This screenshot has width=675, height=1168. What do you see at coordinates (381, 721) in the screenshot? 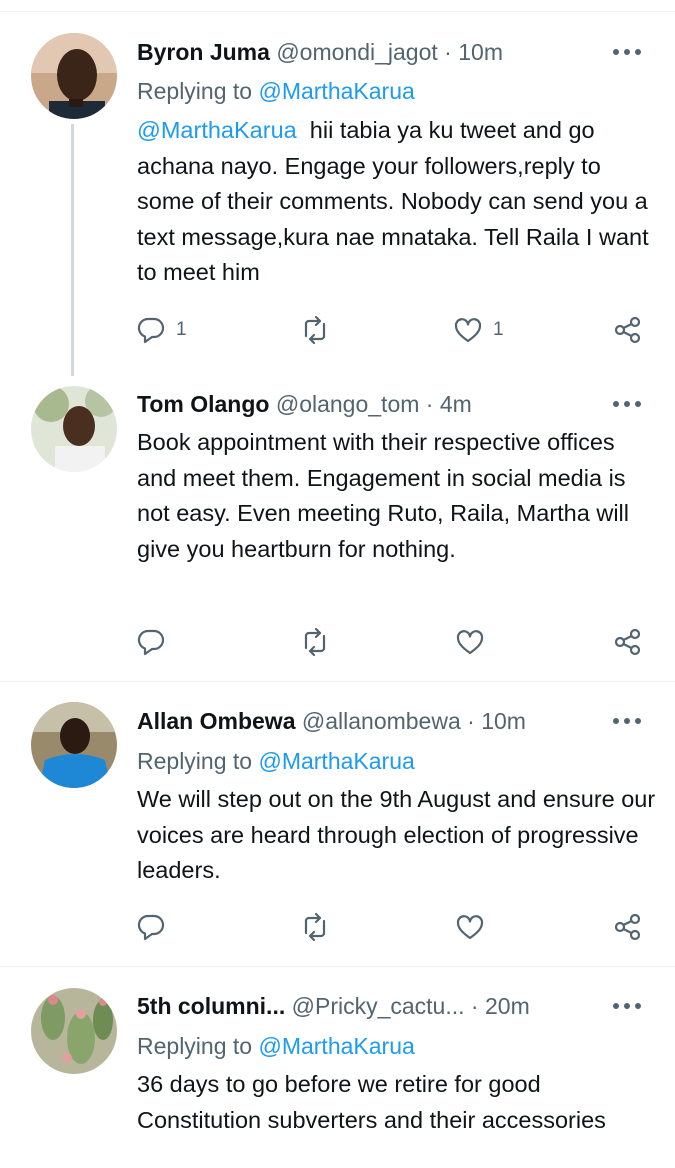
I see `handle: @allanombewa` at bounding box center [381, 721].